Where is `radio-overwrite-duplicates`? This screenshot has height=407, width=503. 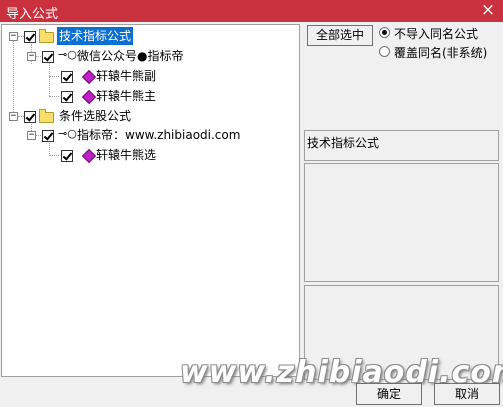 radio-overwrite-duplicates is located at coordinates (384, 51).